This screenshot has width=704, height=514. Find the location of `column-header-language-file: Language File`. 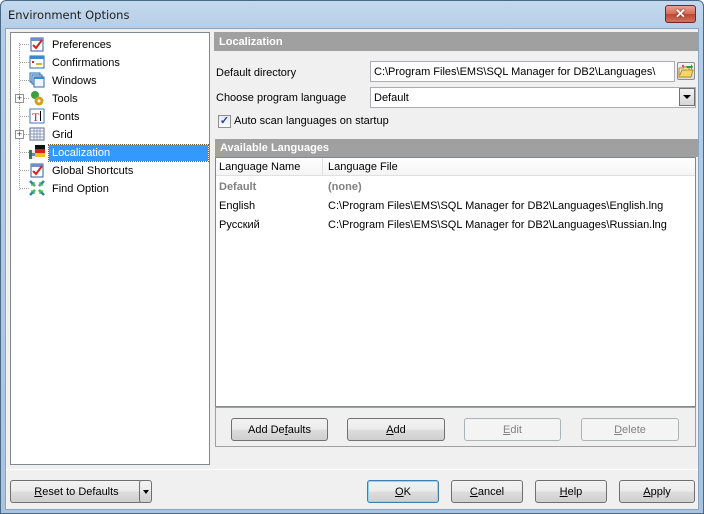

column-header-language-file: Language File is located at coordinates (363, 167).